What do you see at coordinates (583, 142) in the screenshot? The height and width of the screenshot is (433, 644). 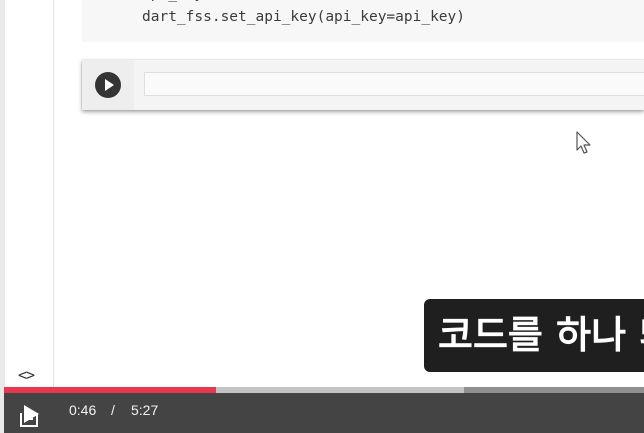 I see `mouse-cursor-icon` at bounding box center [583, 142].